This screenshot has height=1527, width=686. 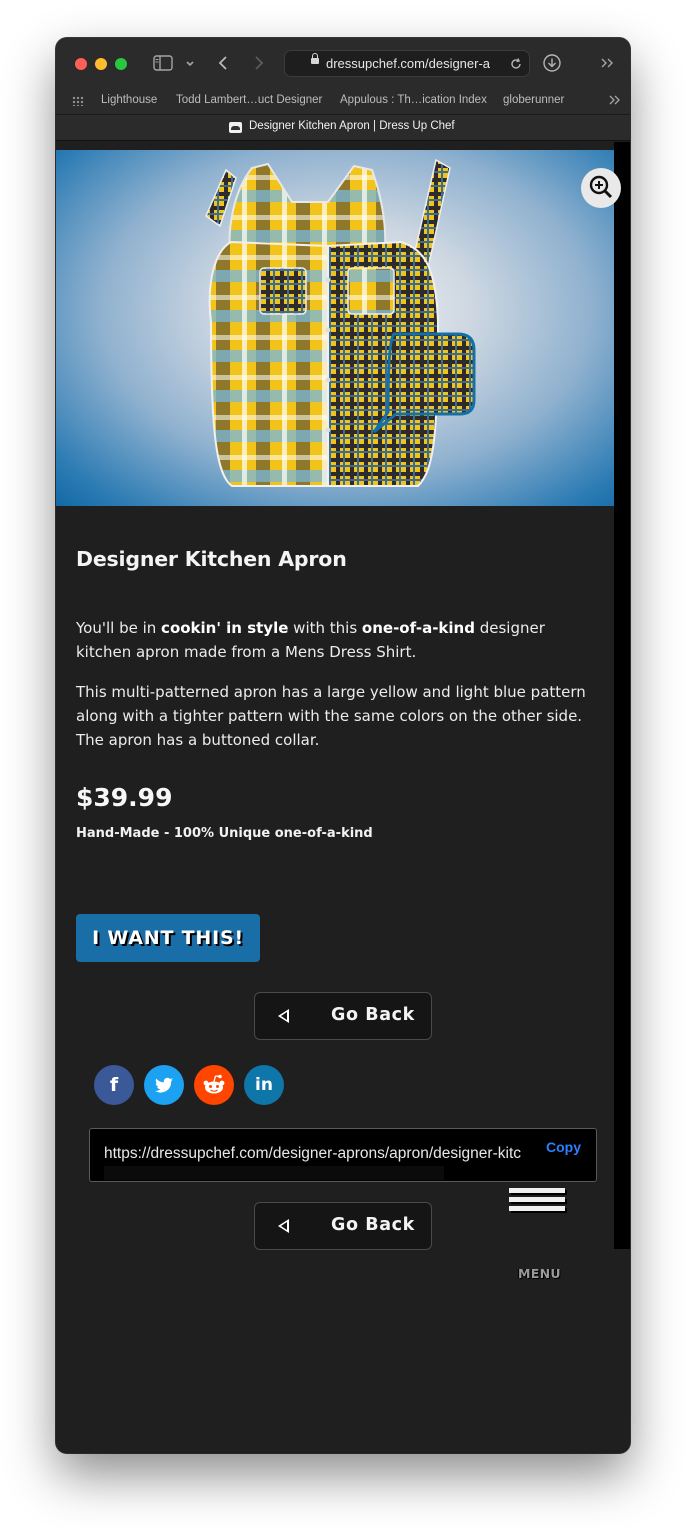 I want to click on product-title: Designer Kitchen Apron, so click(x=211, y=559).